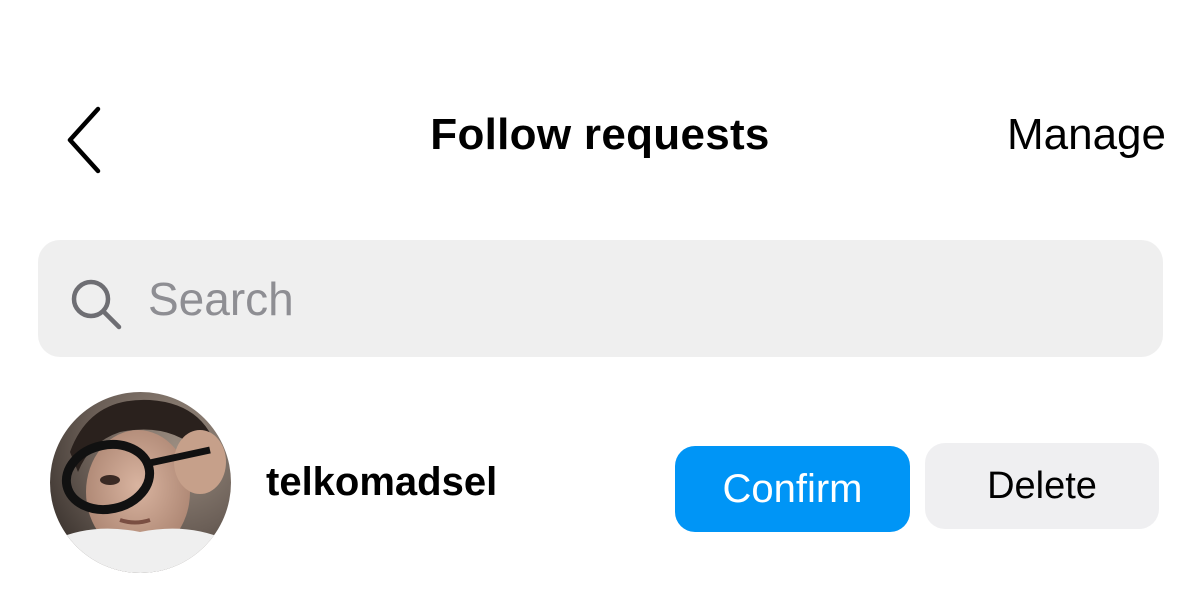 This screenshot has height=610, width=1200. I want to click on avatar, so click(140, 482).